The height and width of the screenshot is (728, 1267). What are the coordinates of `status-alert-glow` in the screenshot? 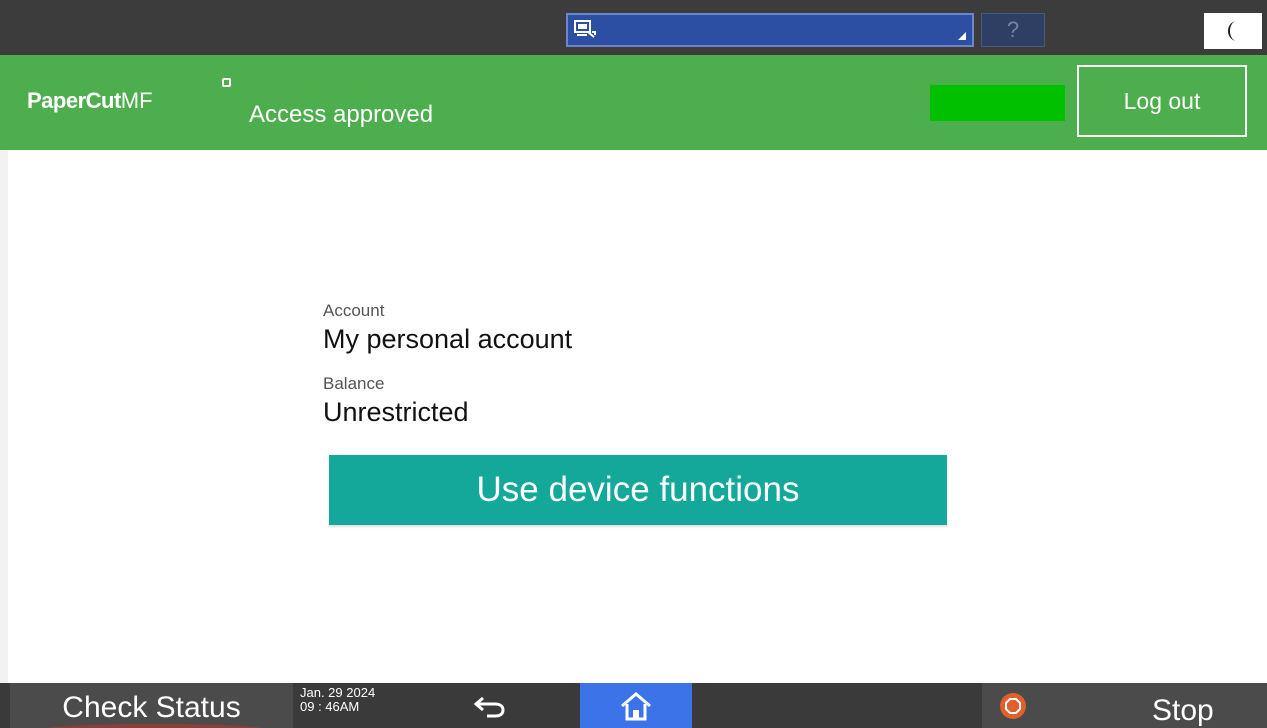 It's located at (155, 726).